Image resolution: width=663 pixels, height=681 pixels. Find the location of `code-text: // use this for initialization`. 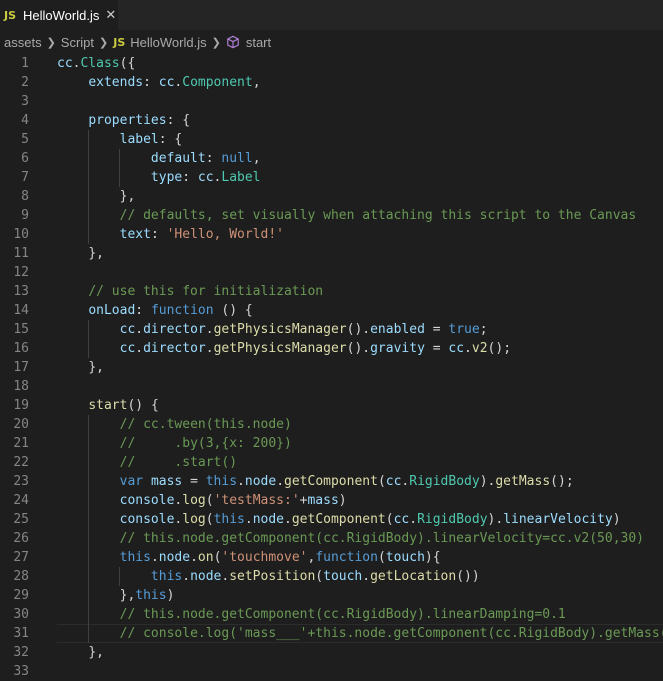

code-text: // use this for initialization is located at coordinates (206, 291).